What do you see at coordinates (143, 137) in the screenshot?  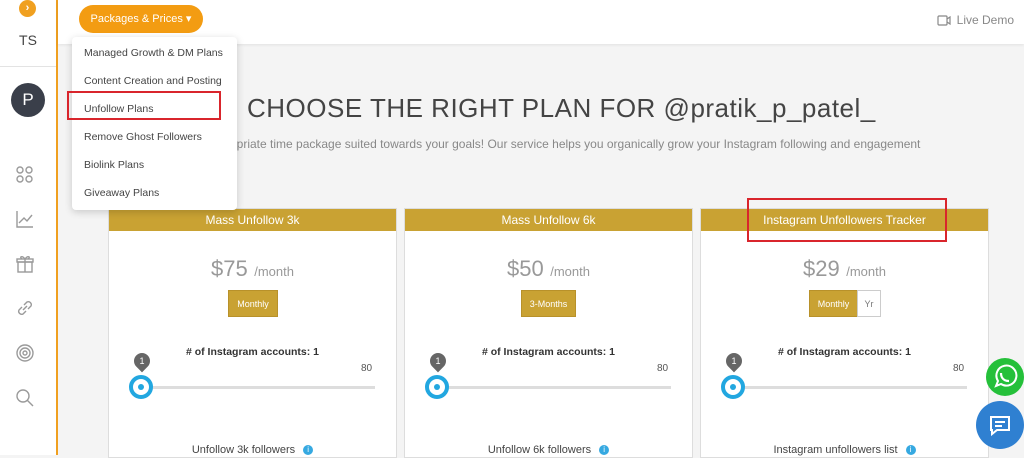 I see `menu-item-remove-ghost-followers: Remove Ghost Followers` at bounding box center [143, 137].